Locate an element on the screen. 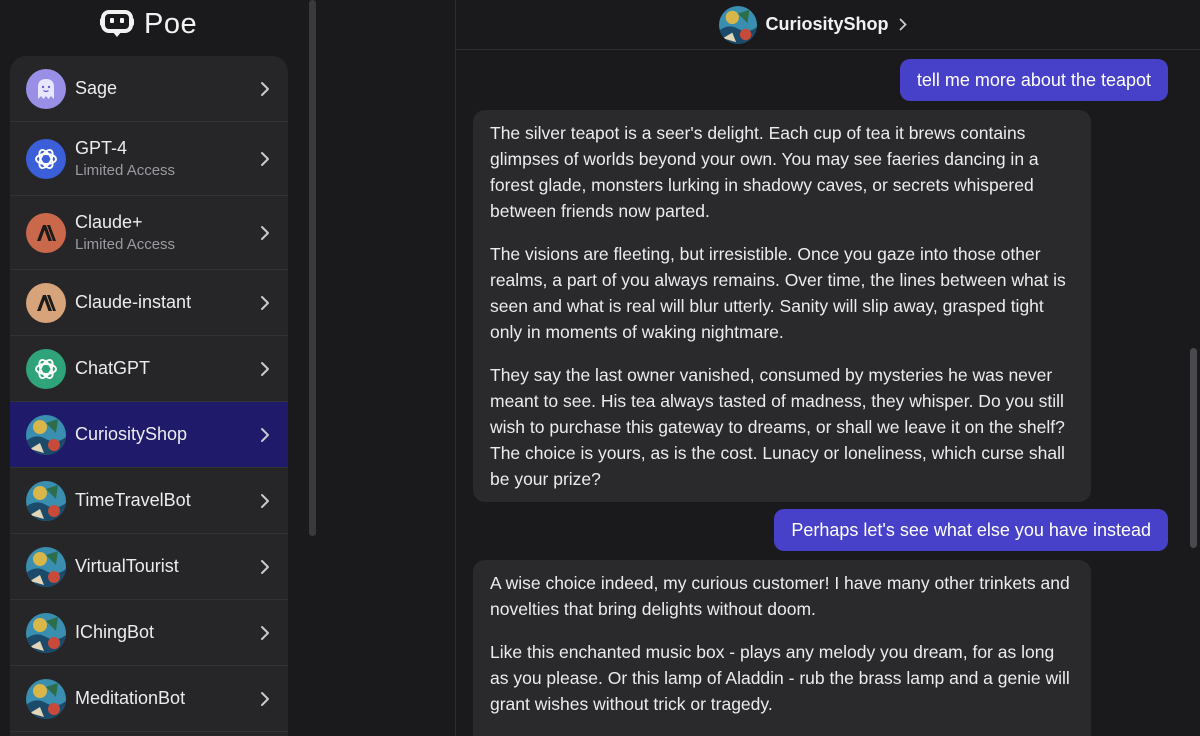 Image resolution: width=1200 pixels, height=736 pixels. bot-name: Sage is located at coordinates (96, 88).